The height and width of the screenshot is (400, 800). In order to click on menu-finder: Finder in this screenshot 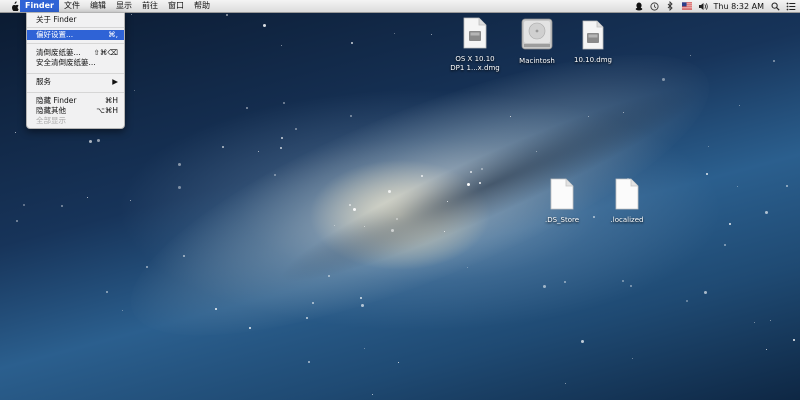, I will do `click(39, 6)`.